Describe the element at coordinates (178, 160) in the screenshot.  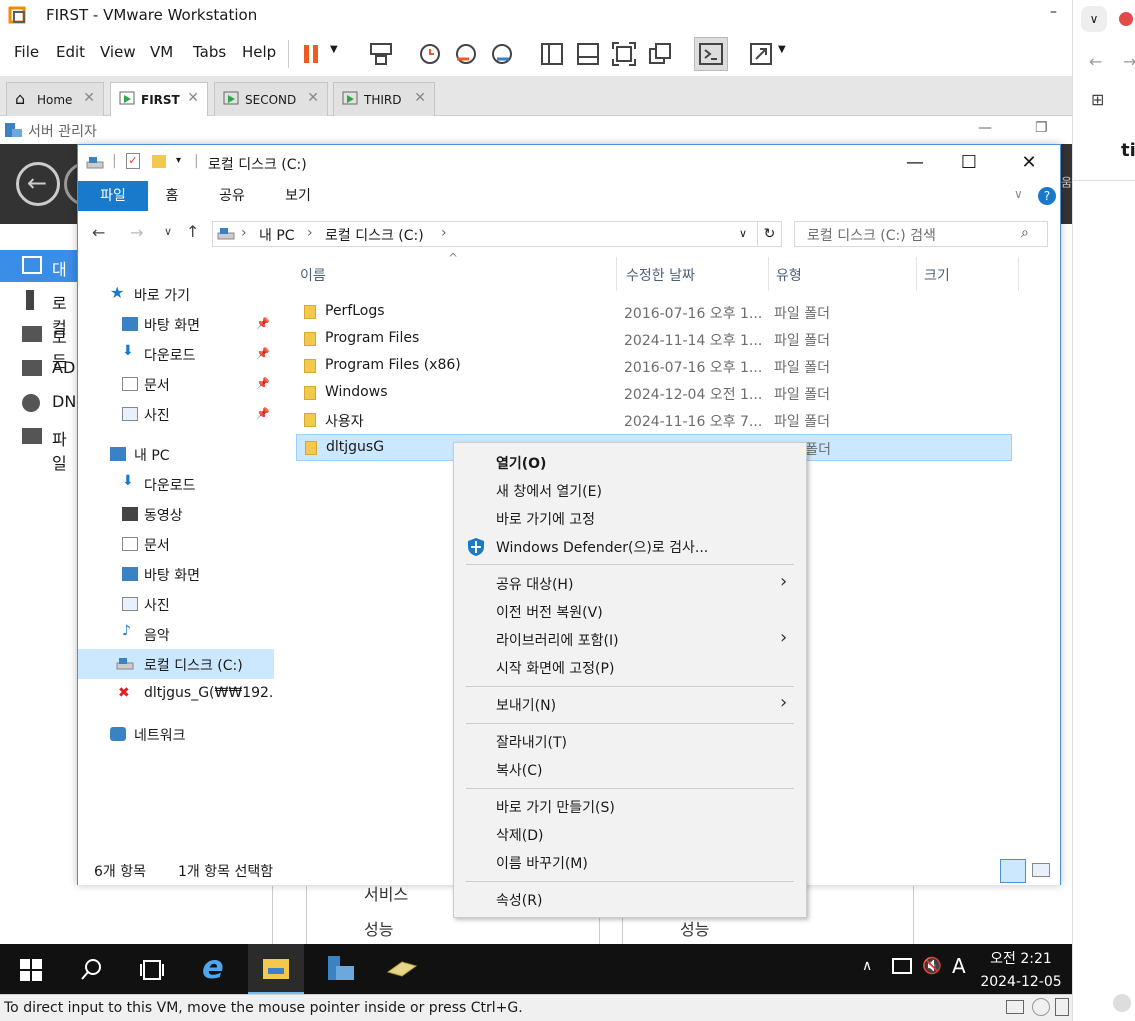
I see `chevron-down-icon: ▾` at that location.